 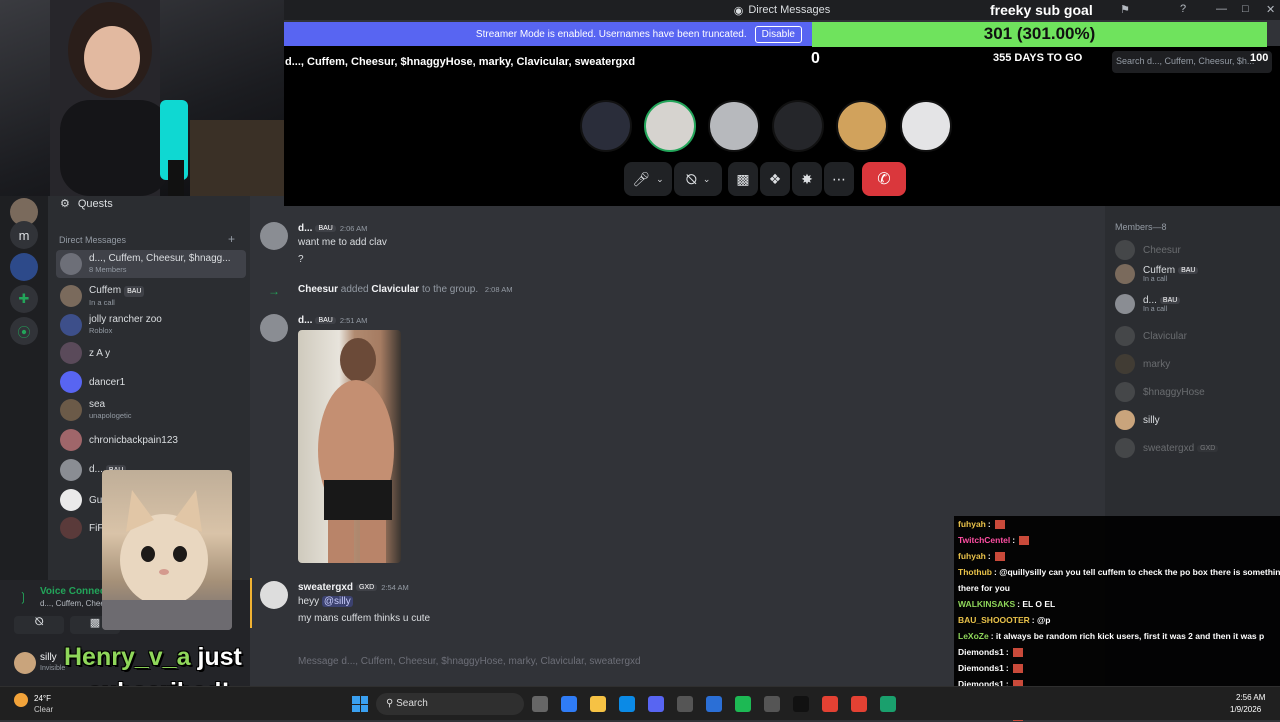 I want to click on dm-item: Cuffem BAU In a call, so click(x=151, y=296).